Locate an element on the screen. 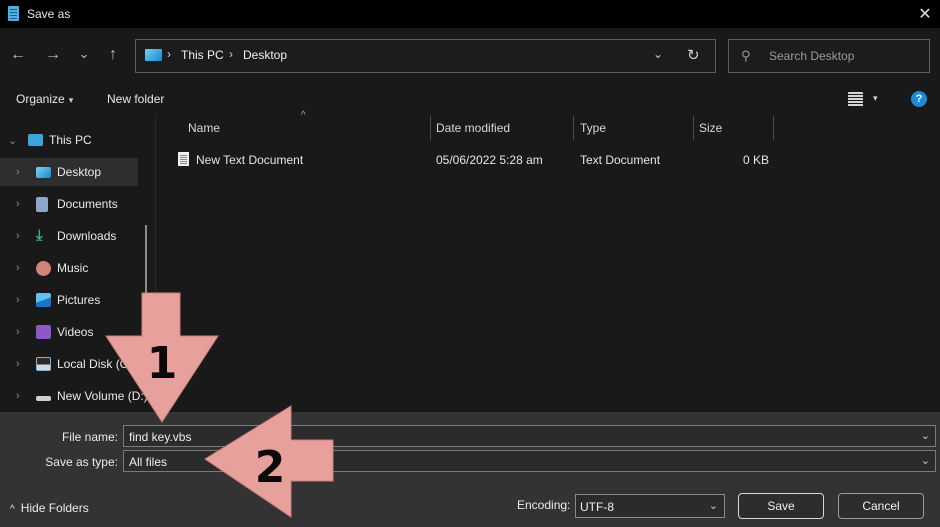 This screenshot has height=527, width=940. encoding-select: UTF-8 ⌄ is located at coordinates (650, 506).